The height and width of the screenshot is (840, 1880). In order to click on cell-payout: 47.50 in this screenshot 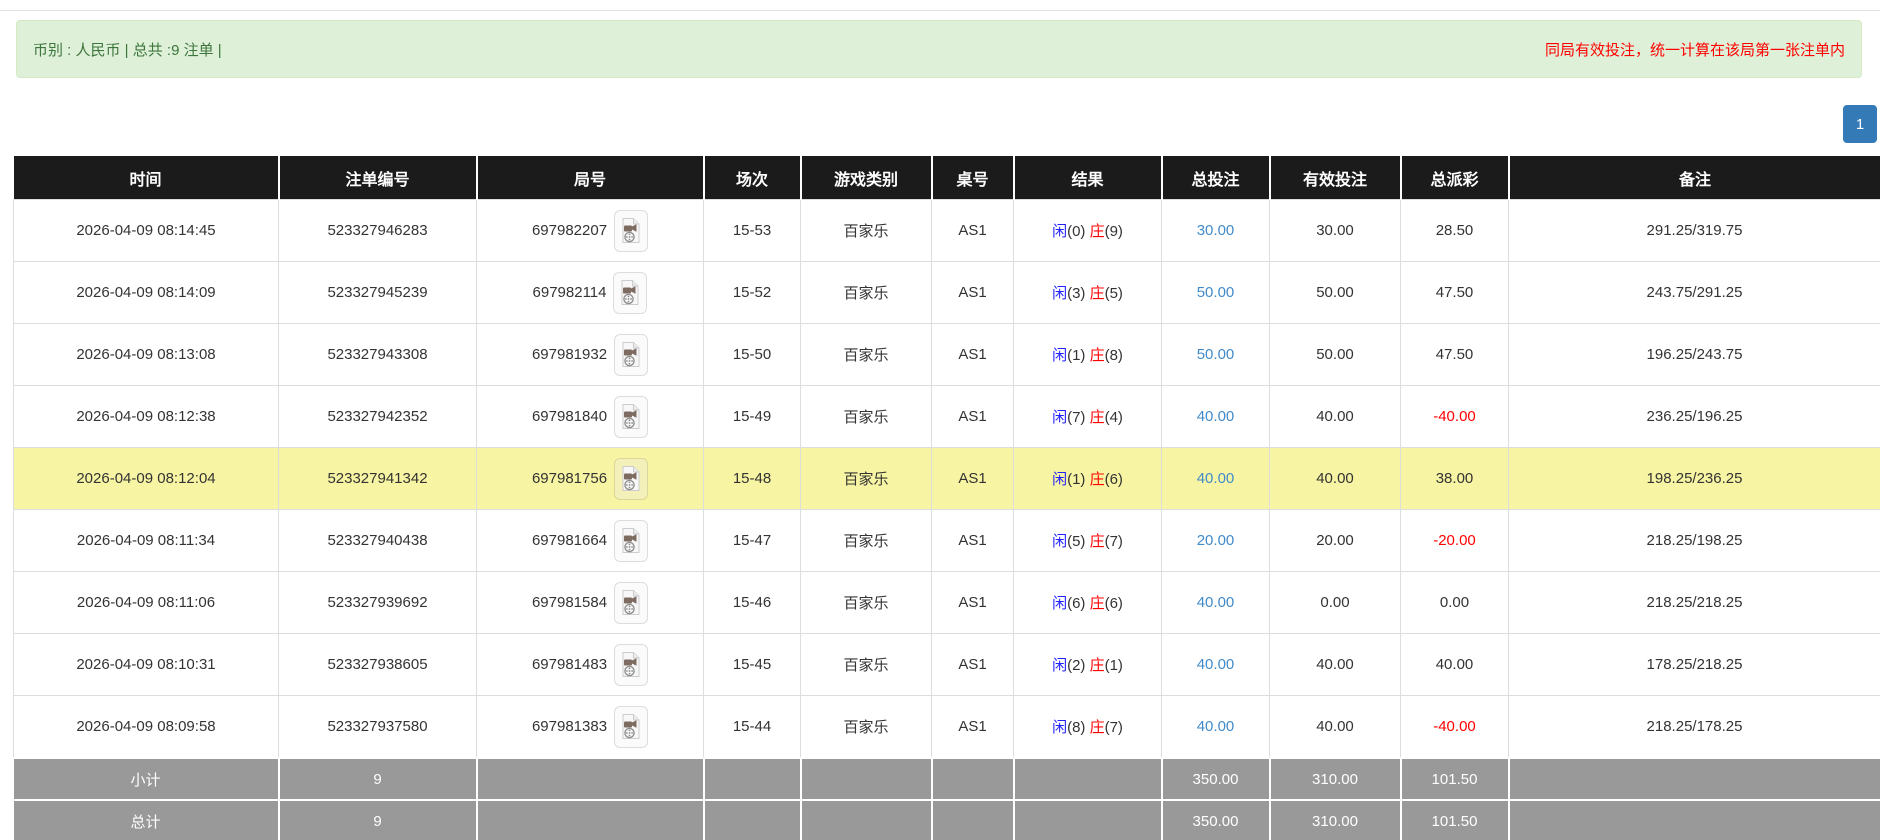, I will do `click(1454, 292)`.